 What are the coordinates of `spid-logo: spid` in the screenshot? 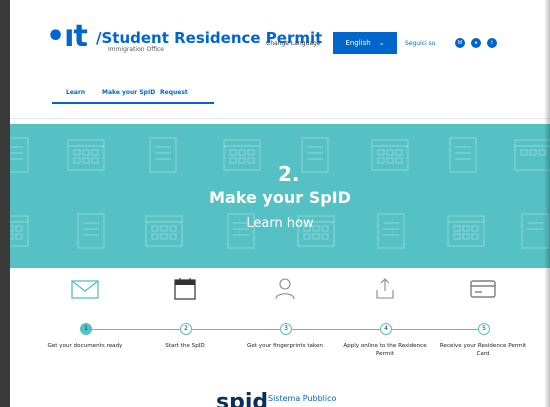 It's located at (242, 398).